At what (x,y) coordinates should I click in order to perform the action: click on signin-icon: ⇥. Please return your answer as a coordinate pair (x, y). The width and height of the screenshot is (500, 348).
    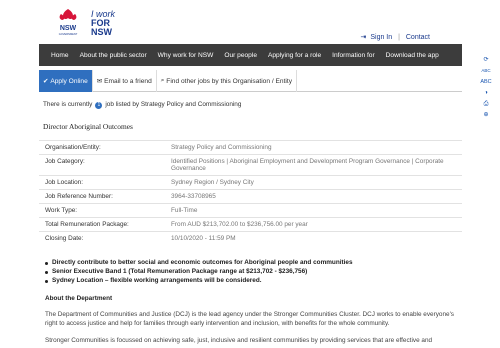
    Looking at the image, I should click on (363, 37).